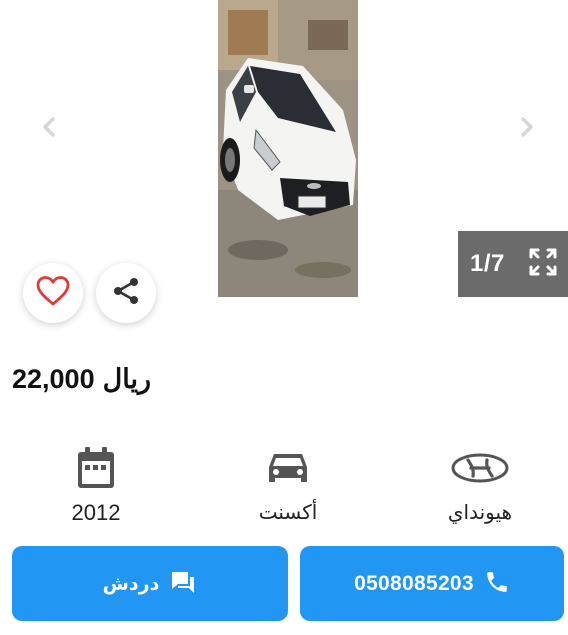 The height and width of the screenshot is (635, 568). What do you see at coordinates (131, 583) in the screenshot?
I see `chat-button-label: دردش` at bounding box center [131, 583].